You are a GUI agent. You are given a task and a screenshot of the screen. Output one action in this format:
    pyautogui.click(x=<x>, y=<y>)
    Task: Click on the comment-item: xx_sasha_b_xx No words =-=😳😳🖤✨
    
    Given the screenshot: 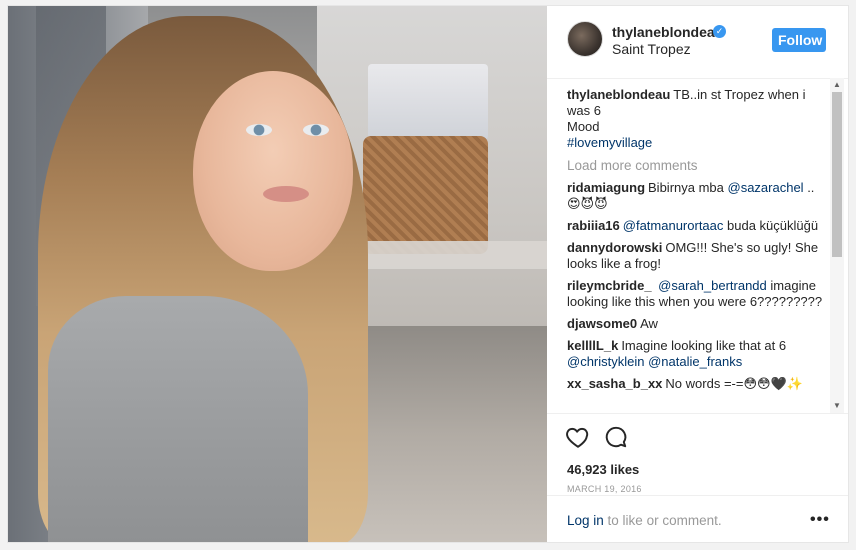 What is the action you would take?
    pyautogui.click(x=697, y=384)
    